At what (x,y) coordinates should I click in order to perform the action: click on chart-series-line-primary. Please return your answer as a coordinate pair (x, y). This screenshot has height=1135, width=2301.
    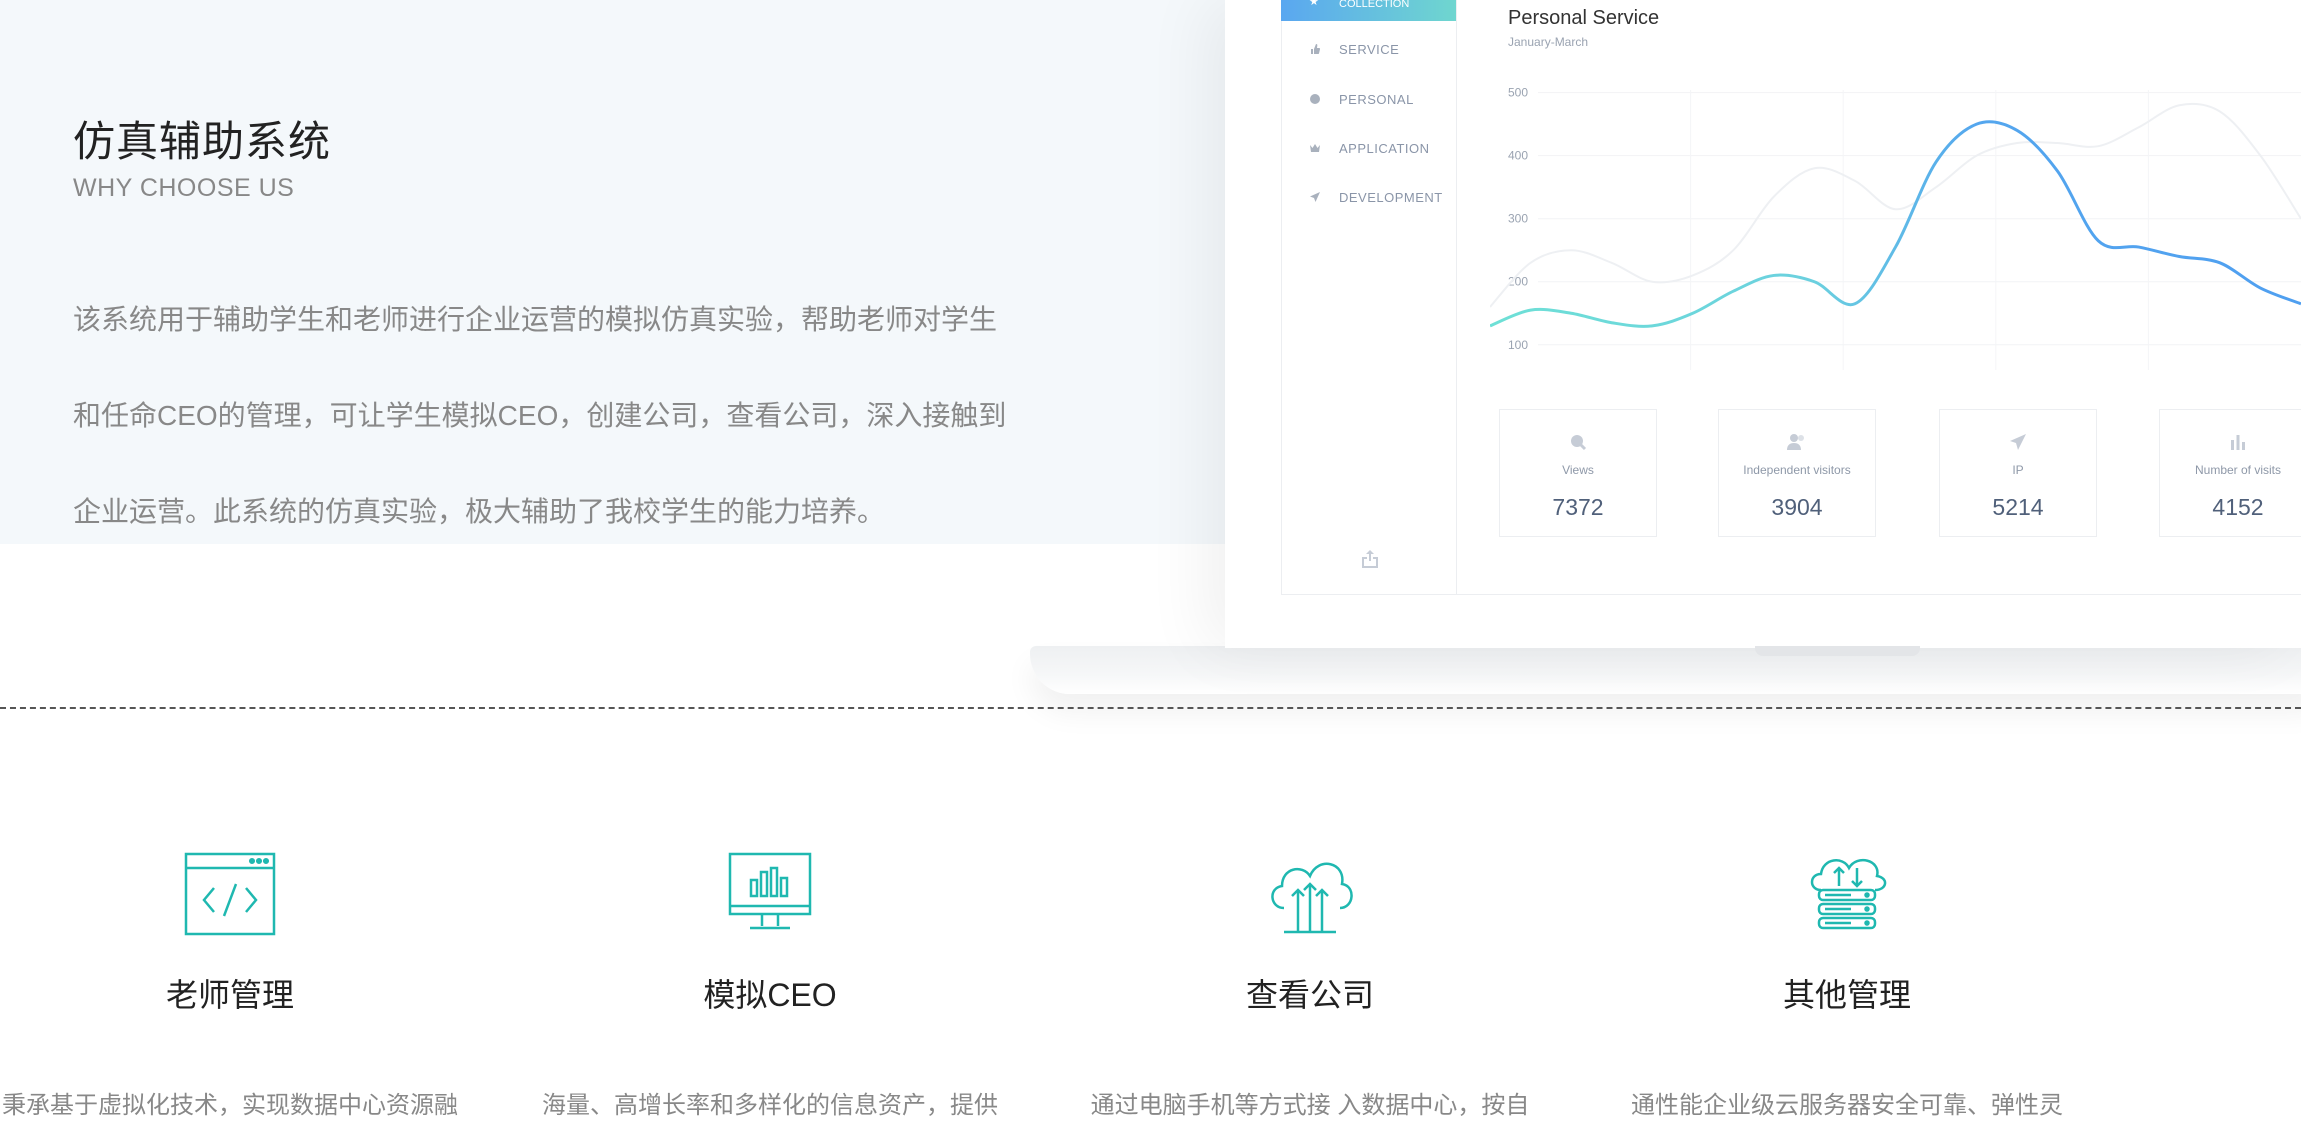
    Looking at the image, I should click on (1895, 224).